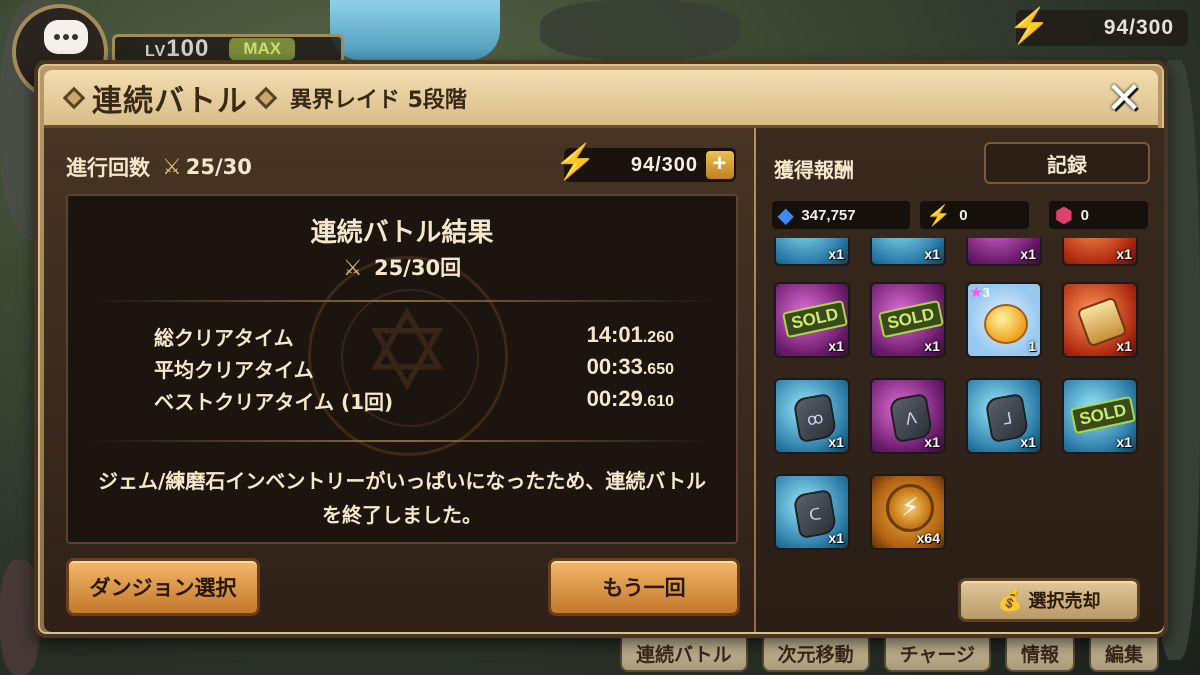 This screenshot has width=1200, height=675. Describe the element at coordinates (1084, 215) in the screenshot. I see `mana-stone-value: 0` at that location.